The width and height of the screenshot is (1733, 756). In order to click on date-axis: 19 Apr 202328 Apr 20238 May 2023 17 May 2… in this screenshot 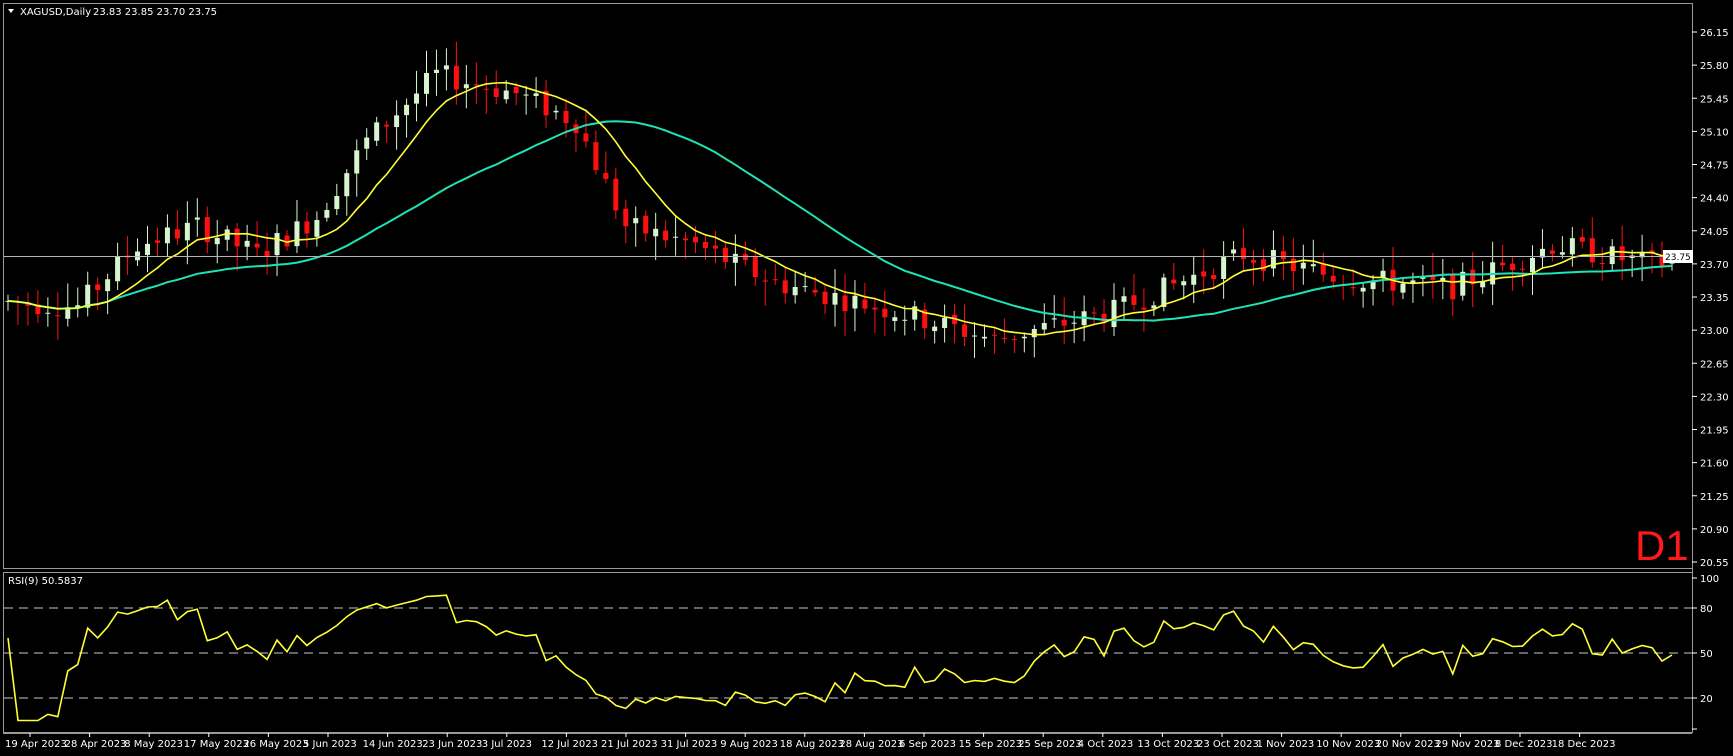, I will do `click(810, 741)`.